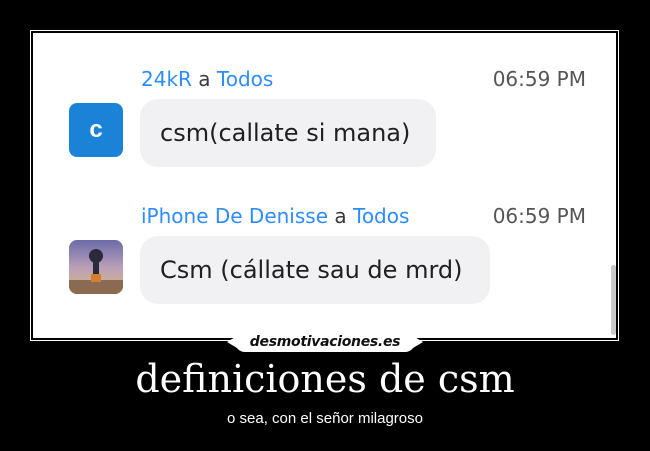 This screenshot has height=451, width=650. What do you see at coordinates (325, 418) in the screenshot?
I see `poster-subtitle: o sea, con el señor milagroso` at bounding box center [325, 418].